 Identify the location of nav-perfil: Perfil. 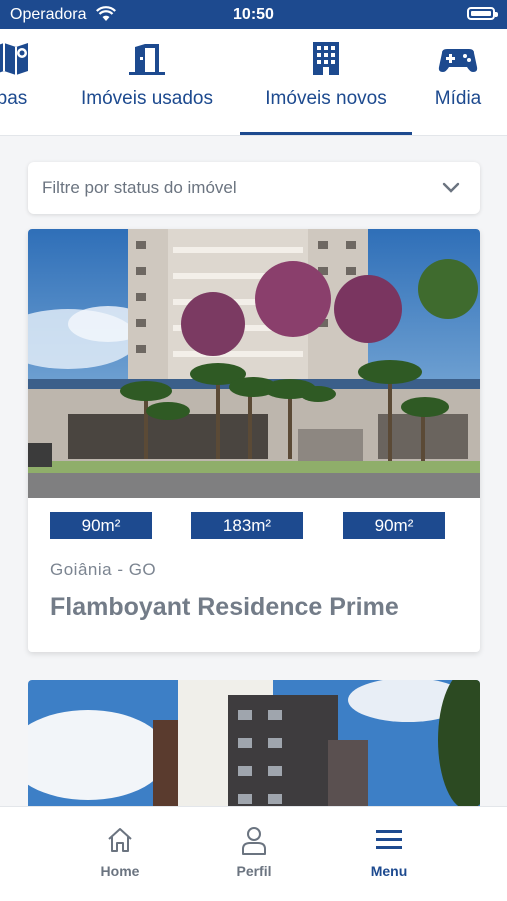
(254, 852).